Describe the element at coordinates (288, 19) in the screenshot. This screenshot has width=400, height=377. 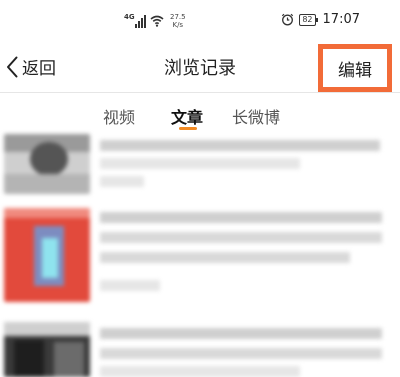
I see `alarm-clock-icon` at that location.